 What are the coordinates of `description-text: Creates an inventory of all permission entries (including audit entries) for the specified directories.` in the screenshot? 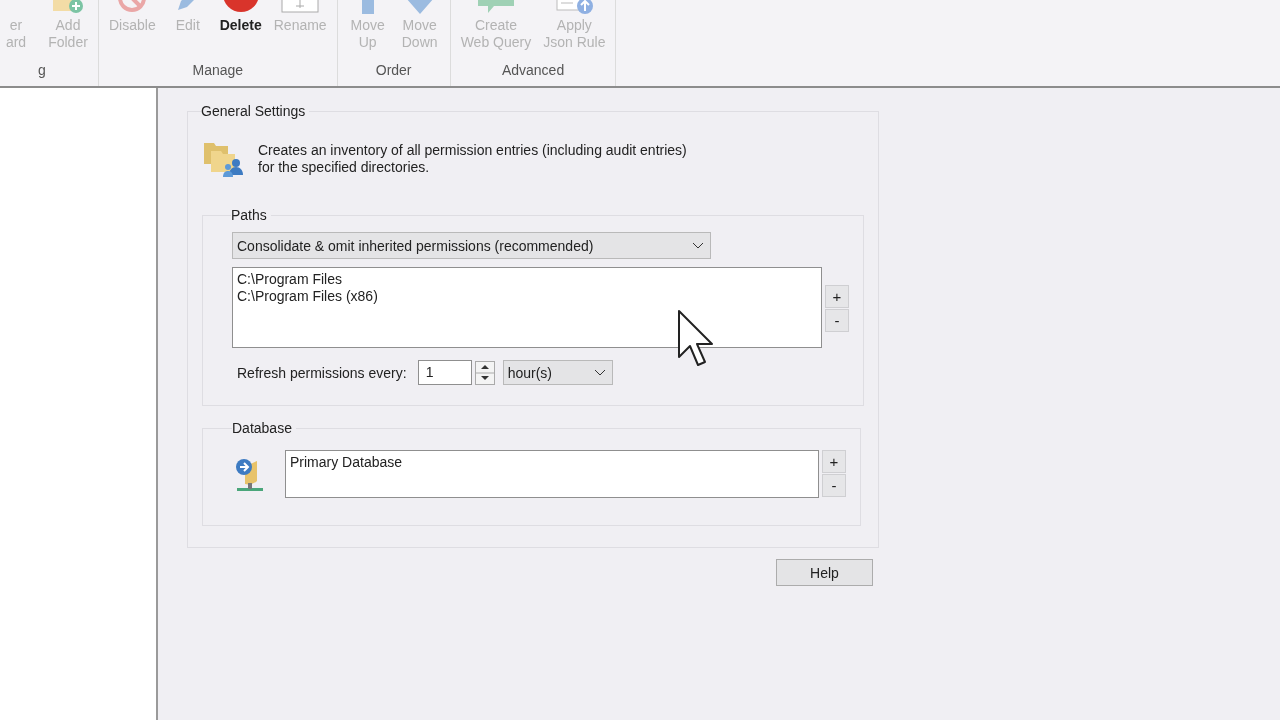 It's located at (472, 159).